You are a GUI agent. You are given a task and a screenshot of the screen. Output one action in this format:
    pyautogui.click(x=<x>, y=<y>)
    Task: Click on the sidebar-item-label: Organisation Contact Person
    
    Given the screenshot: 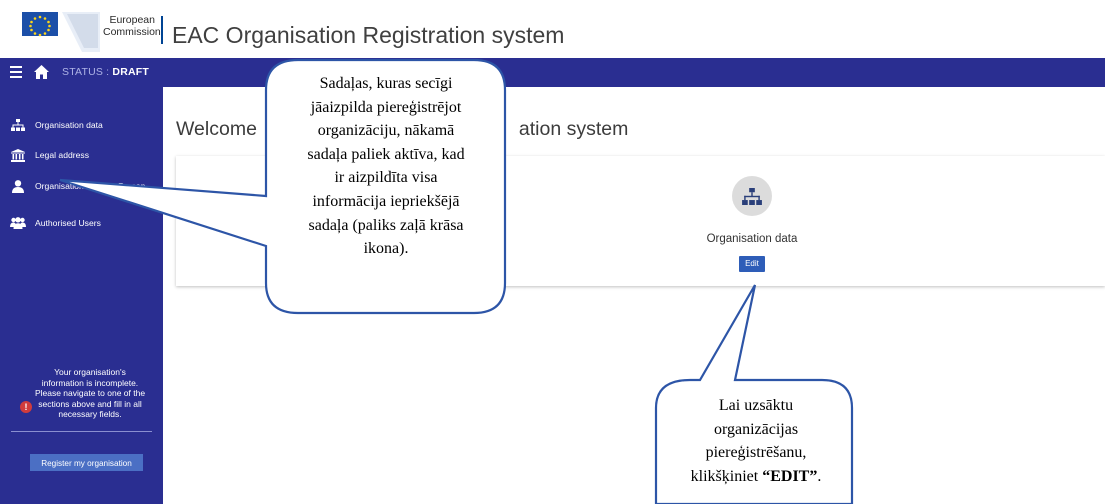 What is the action you would take?
    pyautogui.click(x=90, y=186)
    